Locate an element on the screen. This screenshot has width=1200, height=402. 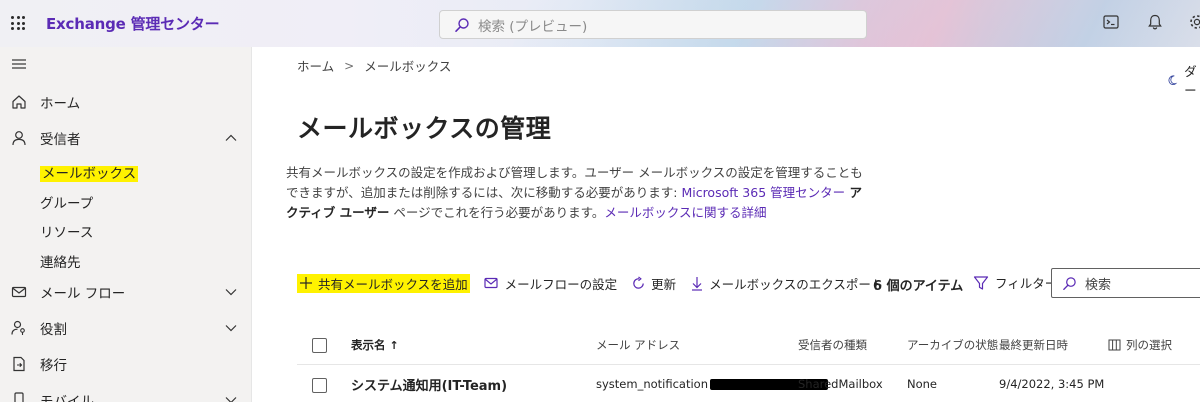
nav-item-mail-flow: メール フロー is located at coordinates (126, 292).